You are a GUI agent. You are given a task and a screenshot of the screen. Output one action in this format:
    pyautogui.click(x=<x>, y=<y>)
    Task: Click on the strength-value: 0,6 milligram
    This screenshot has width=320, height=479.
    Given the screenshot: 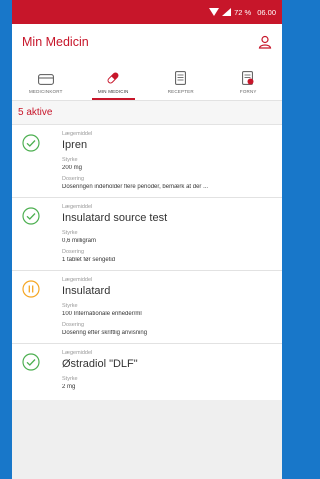 What is the action you would take?
    pyautogui.click(x=79, y=241)
    